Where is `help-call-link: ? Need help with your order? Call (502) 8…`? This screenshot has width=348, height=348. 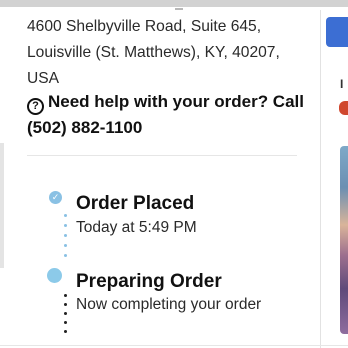
help-call-link: ? Need help with your order? Call (502) 8… is located at coordinates (168, 115).